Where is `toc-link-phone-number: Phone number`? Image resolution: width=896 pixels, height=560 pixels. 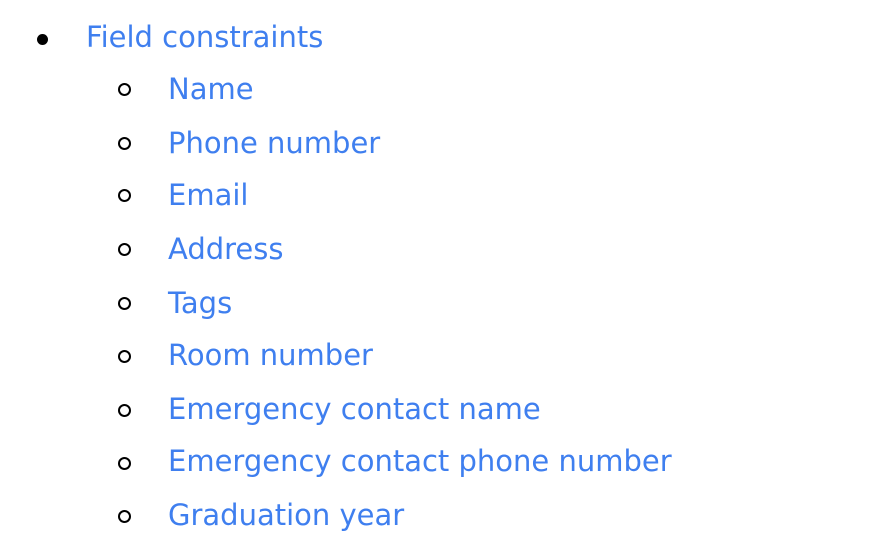 toc-link-phone-number: Phone number is located at coordinates (274, 143).